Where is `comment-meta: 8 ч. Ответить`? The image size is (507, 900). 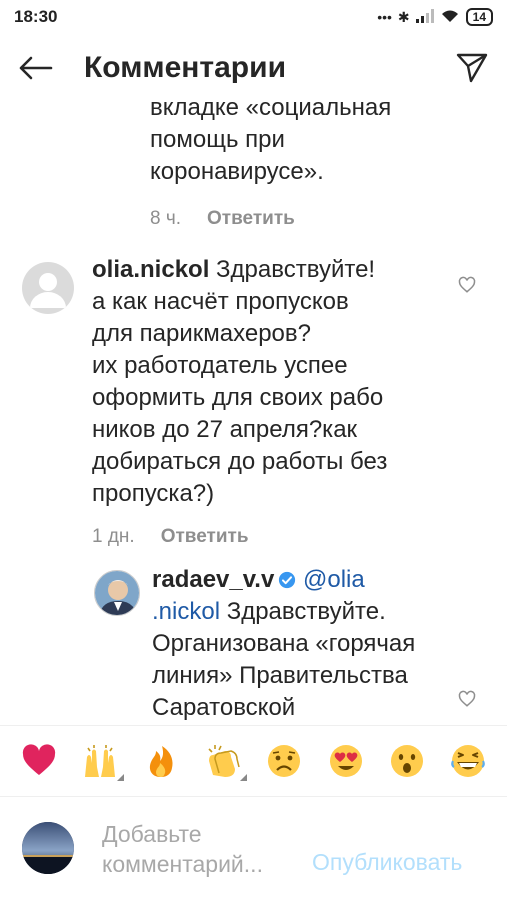 comment-meta: 8 ч. Ответить is located at coordinates (300, 219).